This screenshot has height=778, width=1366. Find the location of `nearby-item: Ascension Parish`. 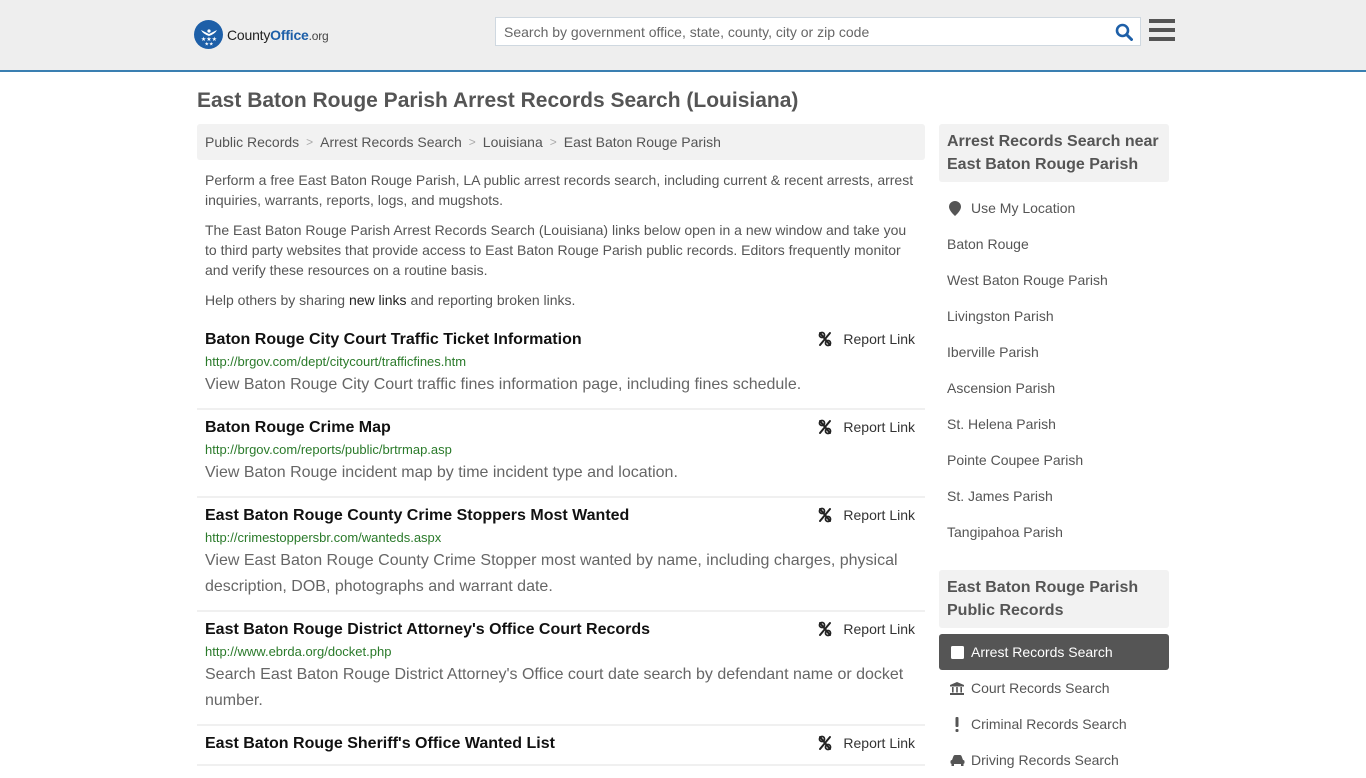

nearby-item: Ascension Parish is located at coordinates (1054, 388).